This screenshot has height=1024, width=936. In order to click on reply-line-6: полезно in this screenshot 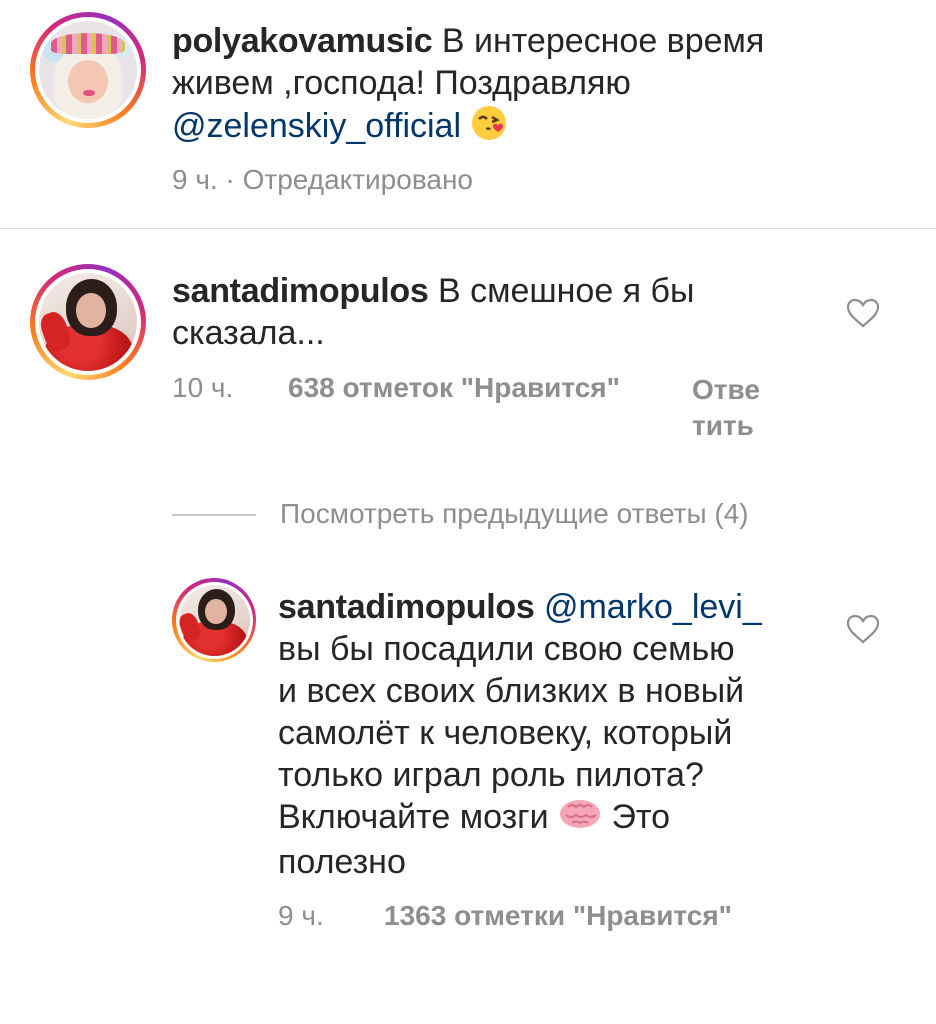, I will do `click(342, 862)`.